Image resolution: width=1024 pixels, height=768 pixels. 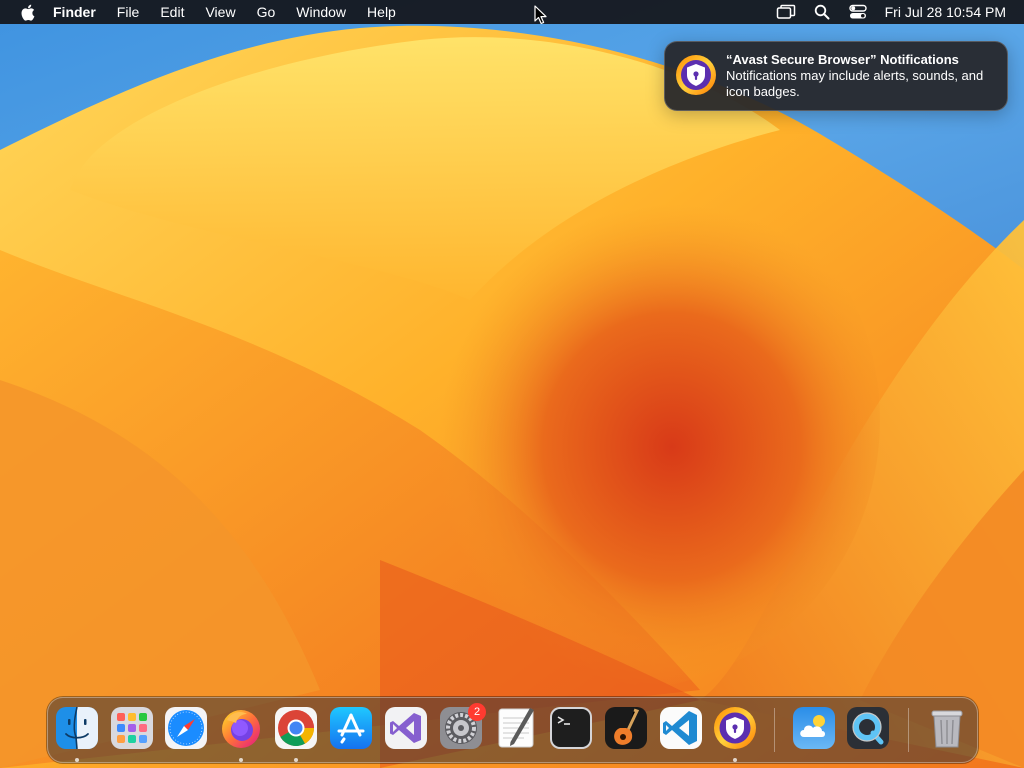 I want to click on dock-item-visual-studio, so click(x=406, y=728).